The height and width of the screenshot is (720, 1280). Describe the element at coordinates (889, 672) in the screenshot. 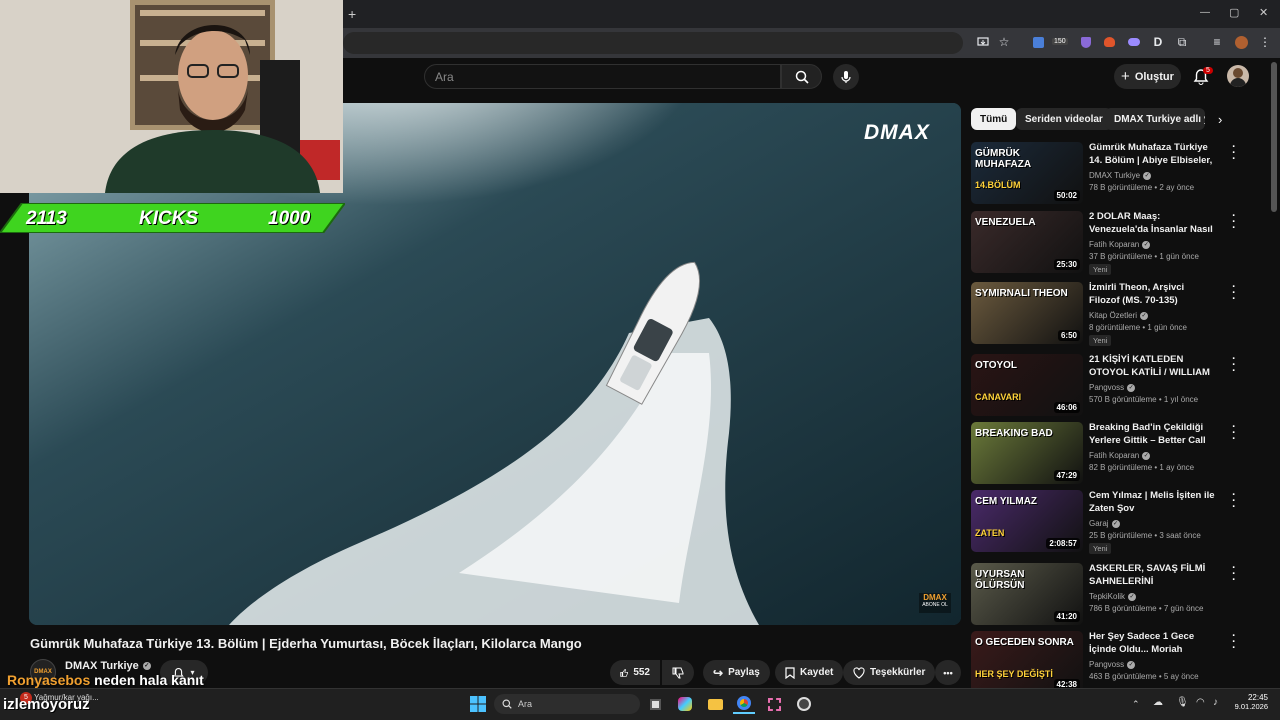

I see `thanks-button: Teşekkürler` at that location.